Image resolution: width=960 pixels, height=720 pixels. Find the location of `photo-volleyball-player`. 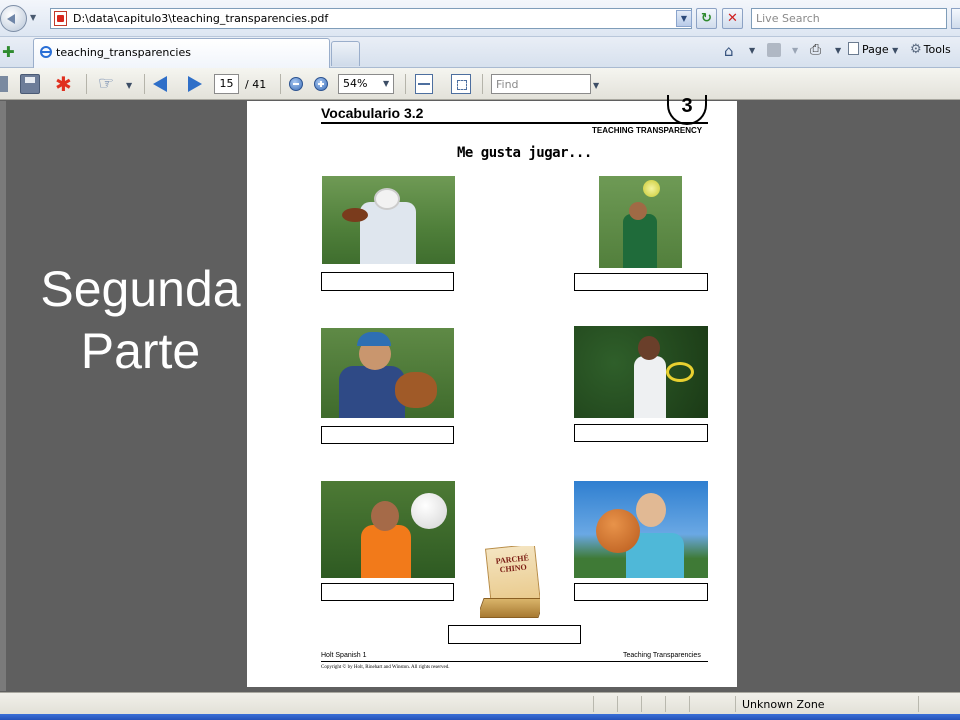

photo-volleyball-player is located at coordinates (388, 529).